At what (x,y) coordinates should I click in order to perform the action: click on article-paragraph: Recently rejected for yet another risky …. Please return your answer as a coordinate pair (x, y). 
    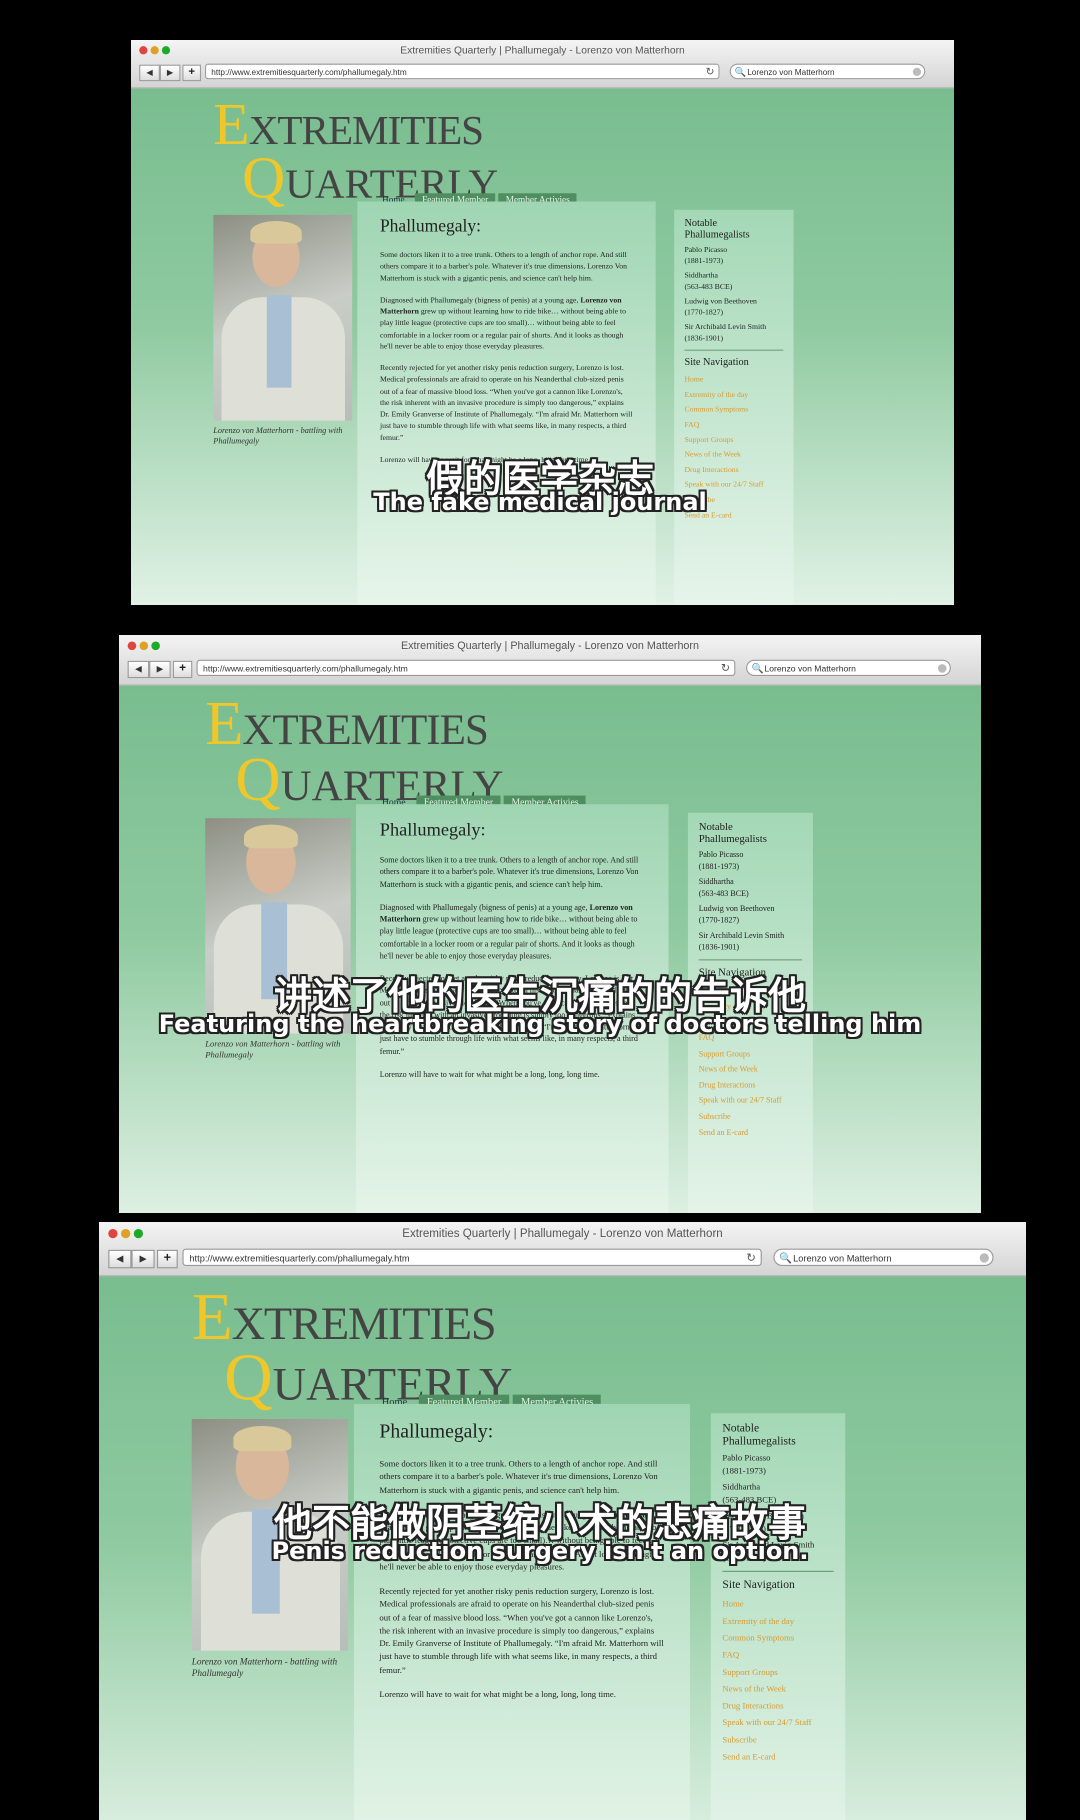
    Looking at the image, I should click on (521, 1630).